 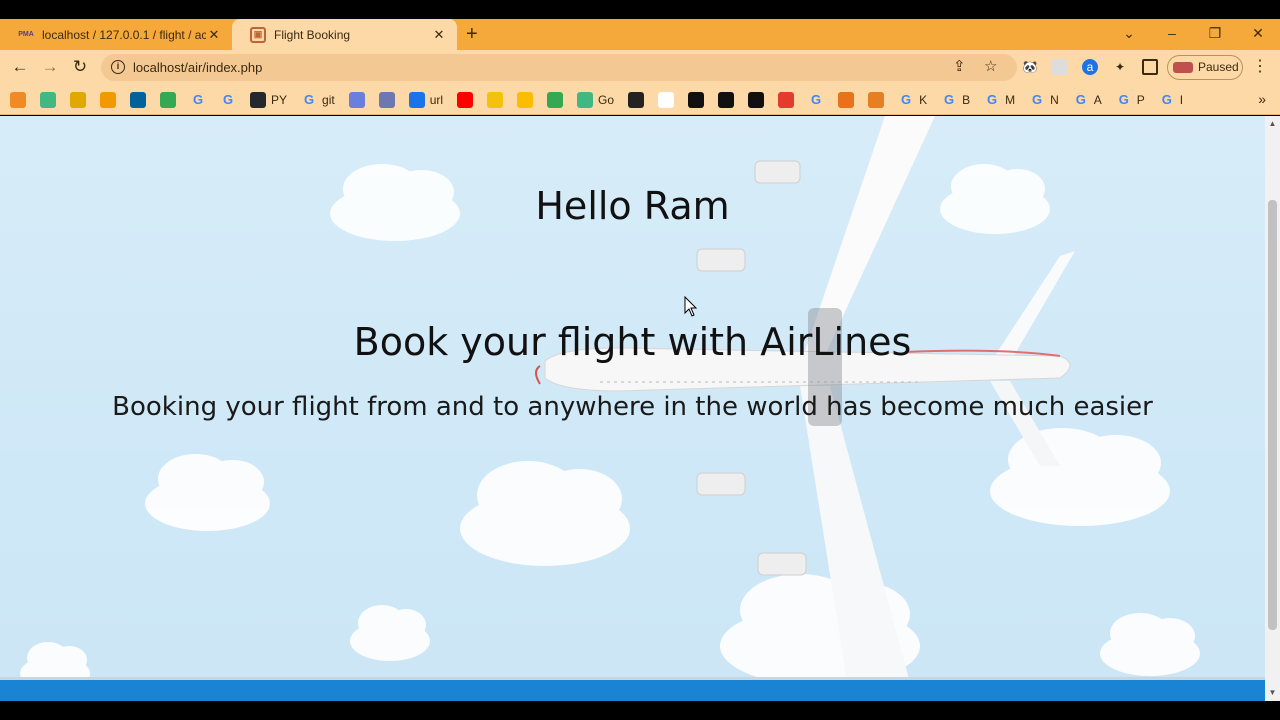 I want to click on image-extension-icon, so click(x=1059, y=67).